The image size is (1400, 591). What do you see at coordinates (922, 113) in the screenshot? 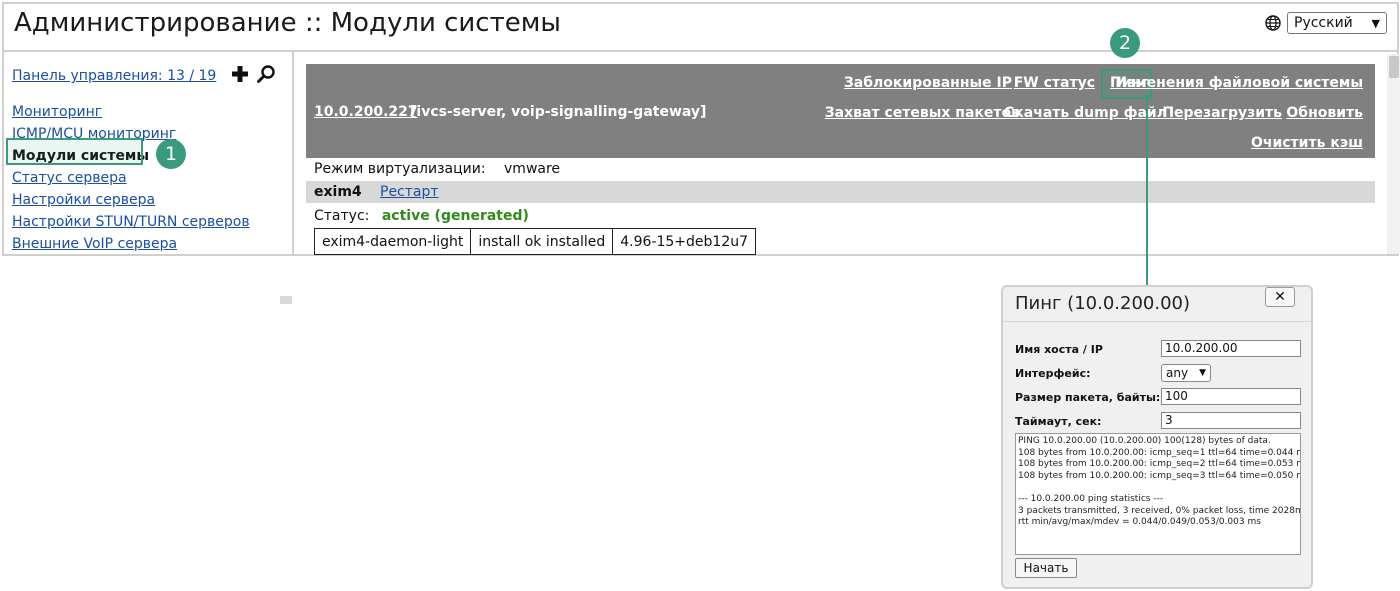
I see `packet-capture-link: Захват сетевых пакетов` at bounding box center [922, 113].